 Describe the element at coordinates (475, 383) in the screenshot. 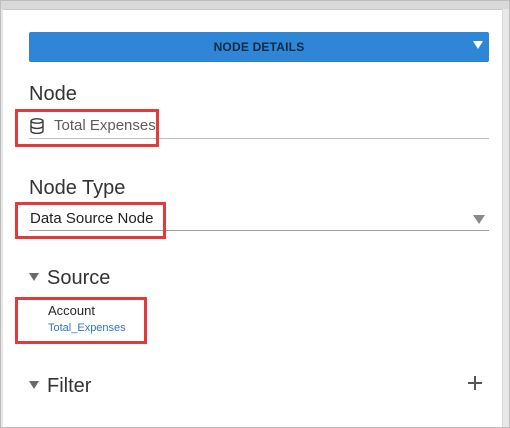

I see `plus-icon` at that location.